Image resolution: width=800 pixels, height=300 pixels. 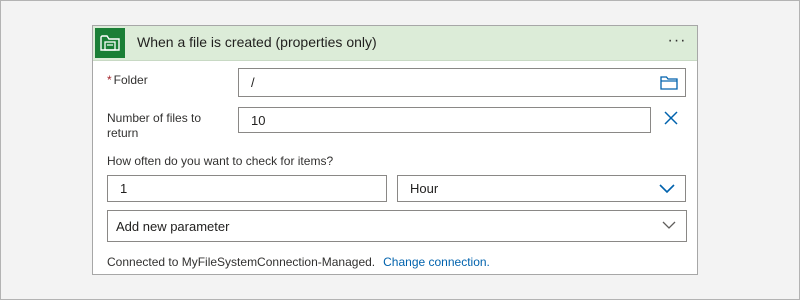 What do you see at coordinates (671, 118) in the screenshot?
I see `close-icon` at bounding box center [671, 118].